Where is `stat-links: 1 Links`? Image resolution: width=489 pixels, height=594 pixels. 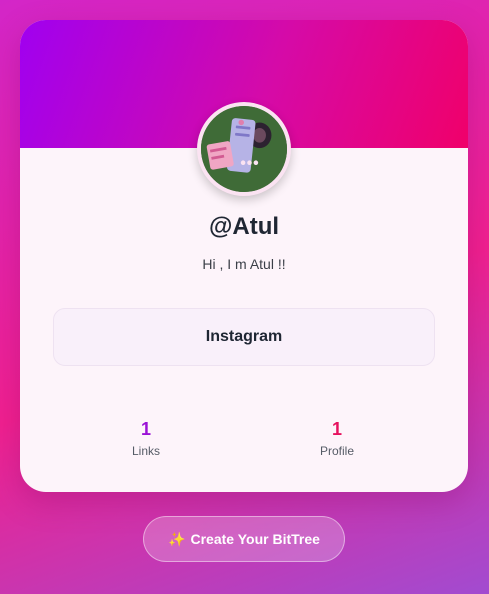 stat-links: 1 Links is located at coordinates (146, 438).